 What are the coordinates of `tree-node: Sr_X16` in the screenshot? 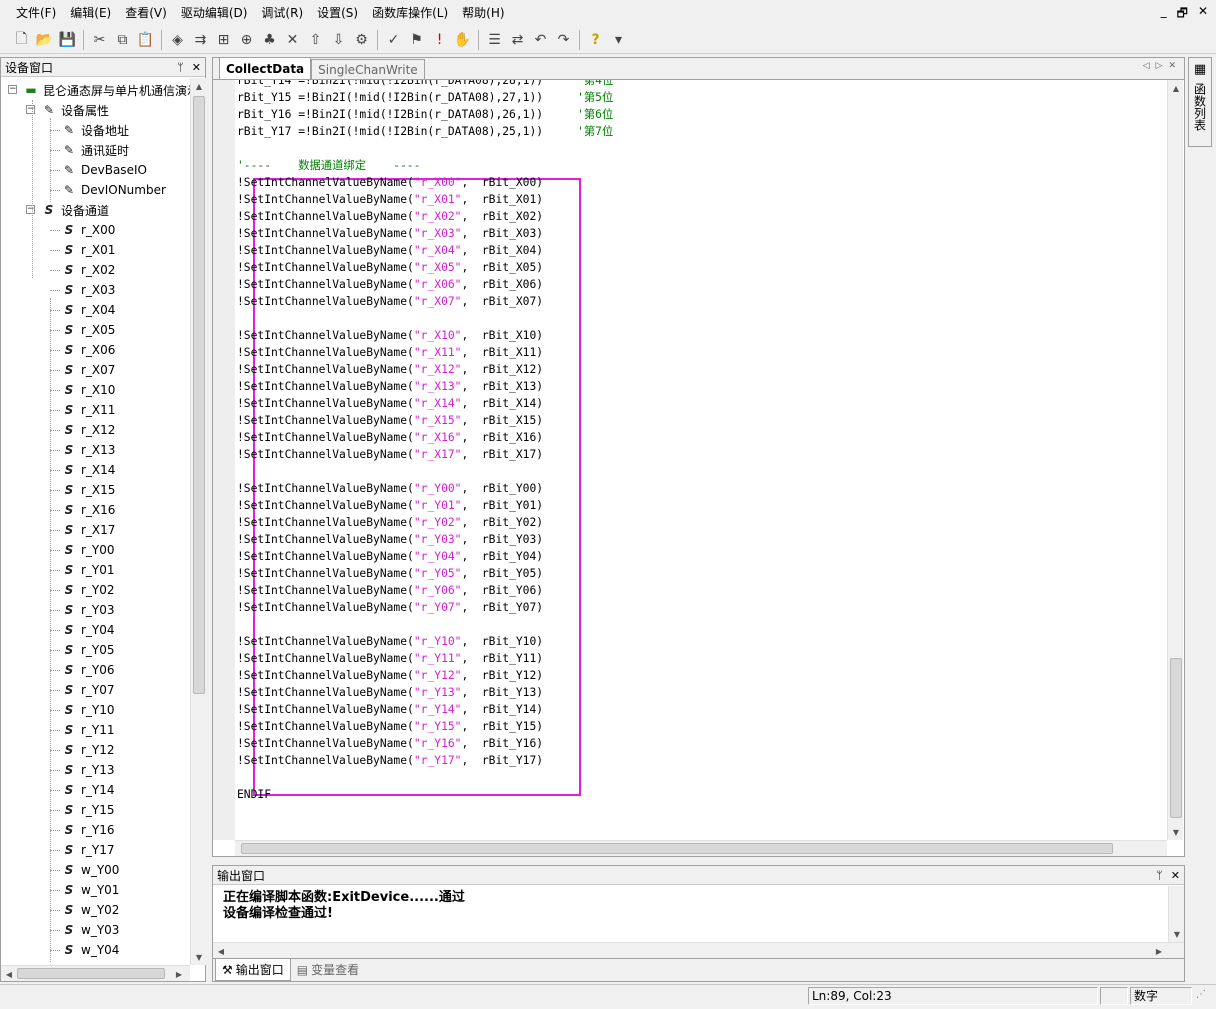 It's located at (88, 510).